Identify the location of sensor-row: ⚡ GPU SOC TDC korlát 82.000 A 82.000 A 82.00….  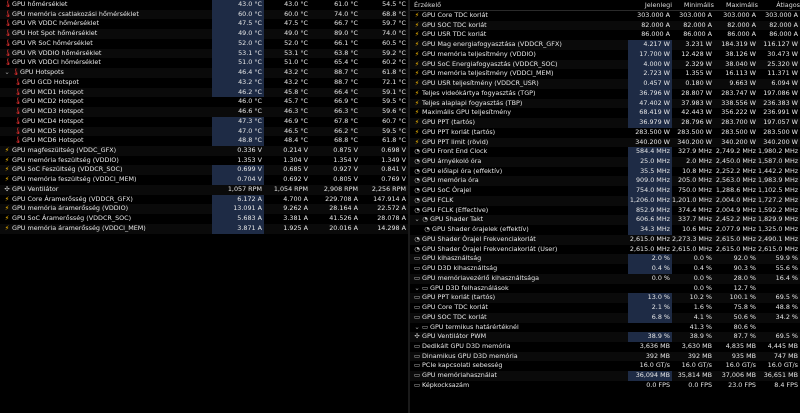
(605, 25).